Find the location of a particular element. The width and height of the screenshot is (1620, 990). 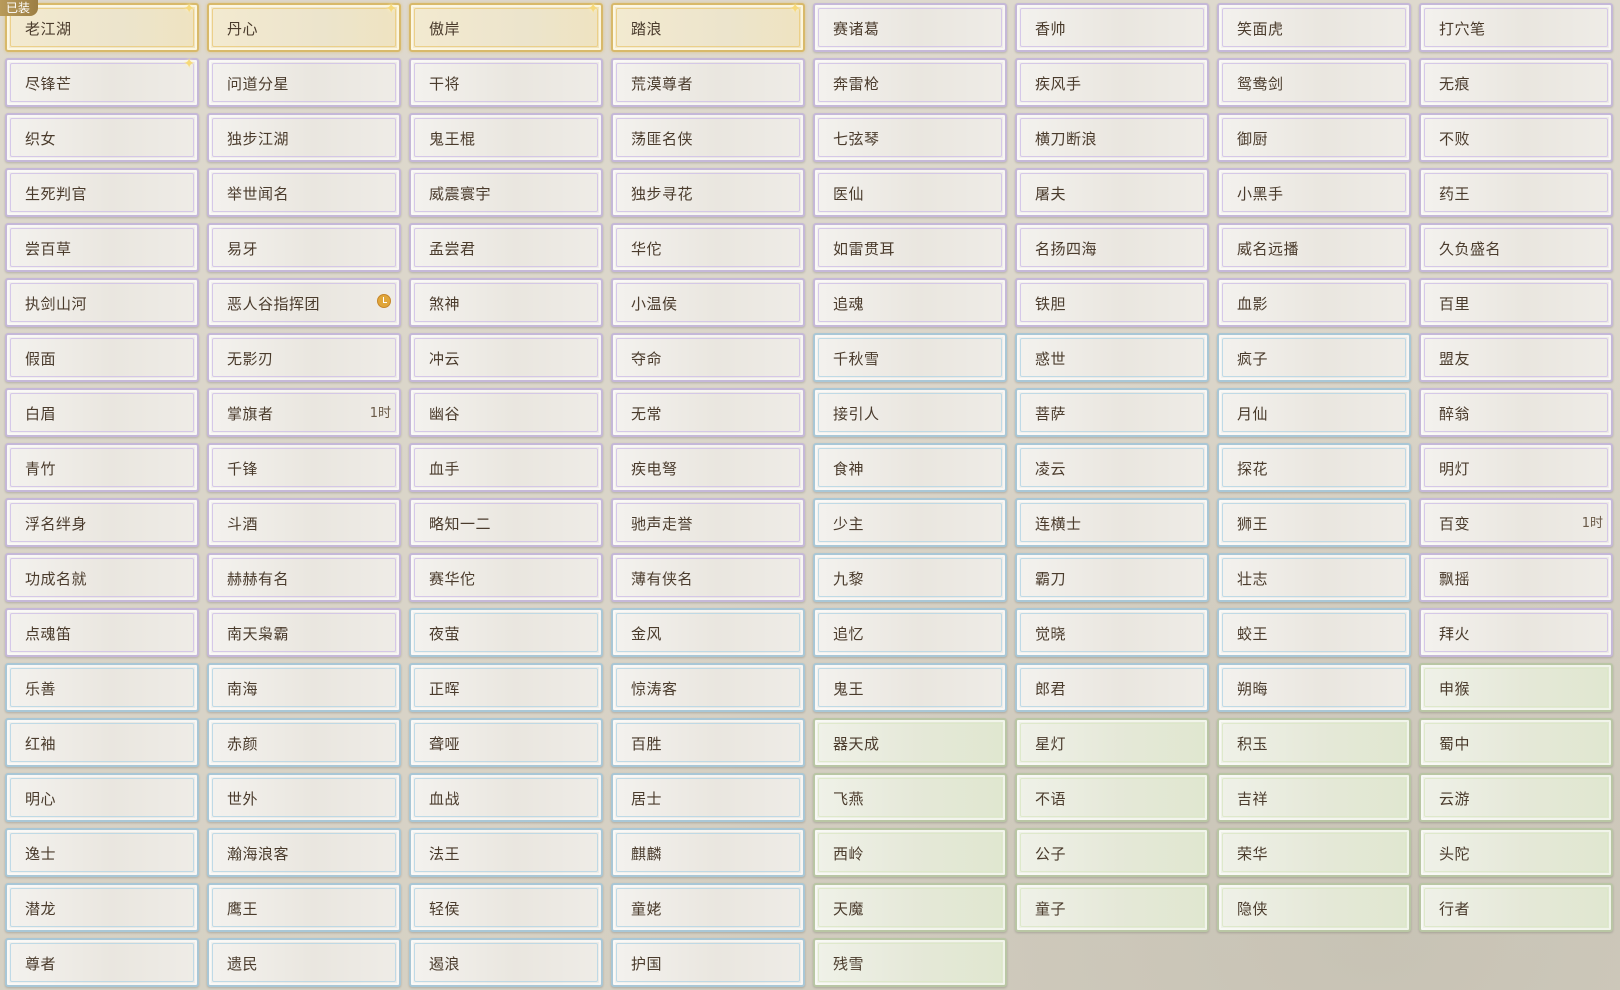

title-tile: 追忆 is located at coordinates (910, 632).